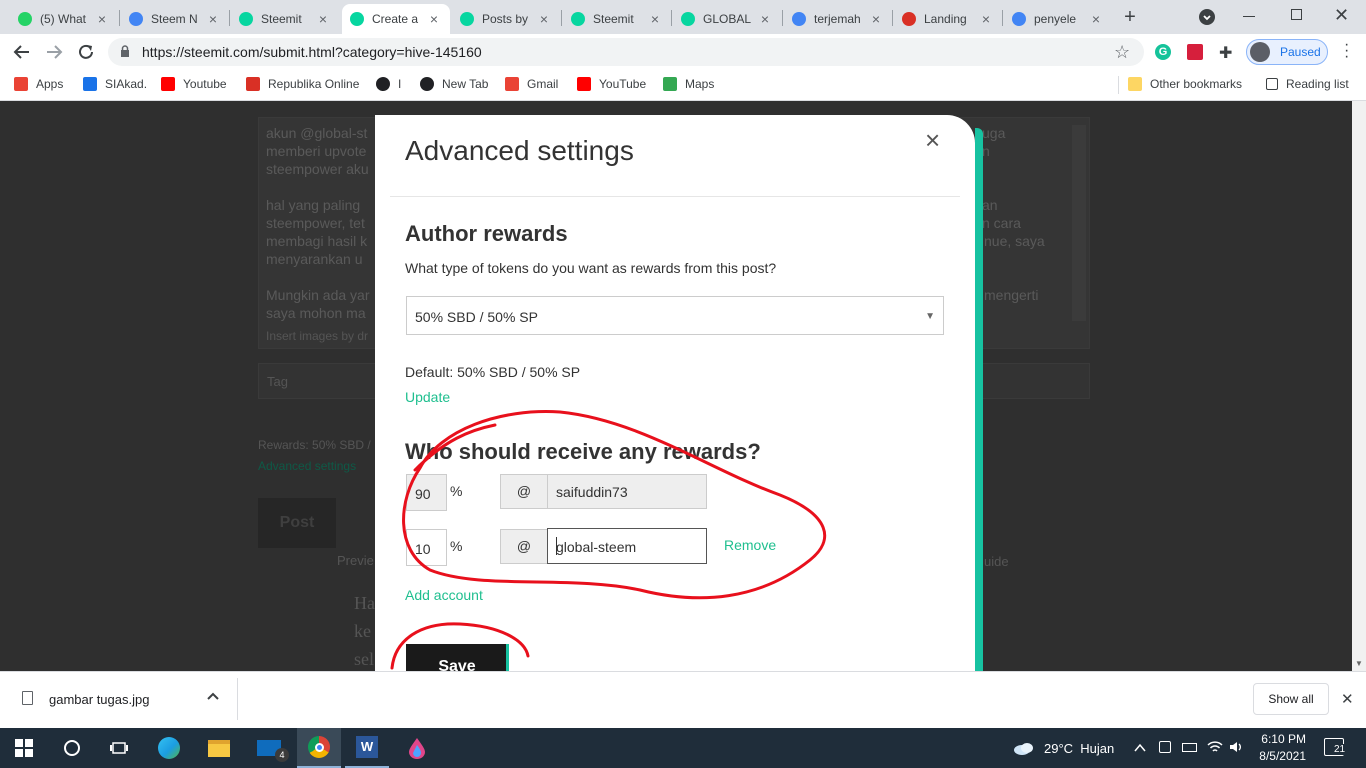 This screenshot has width=1366, height=768. I want to click on show-all-button: Show all, so click(1291, 699).